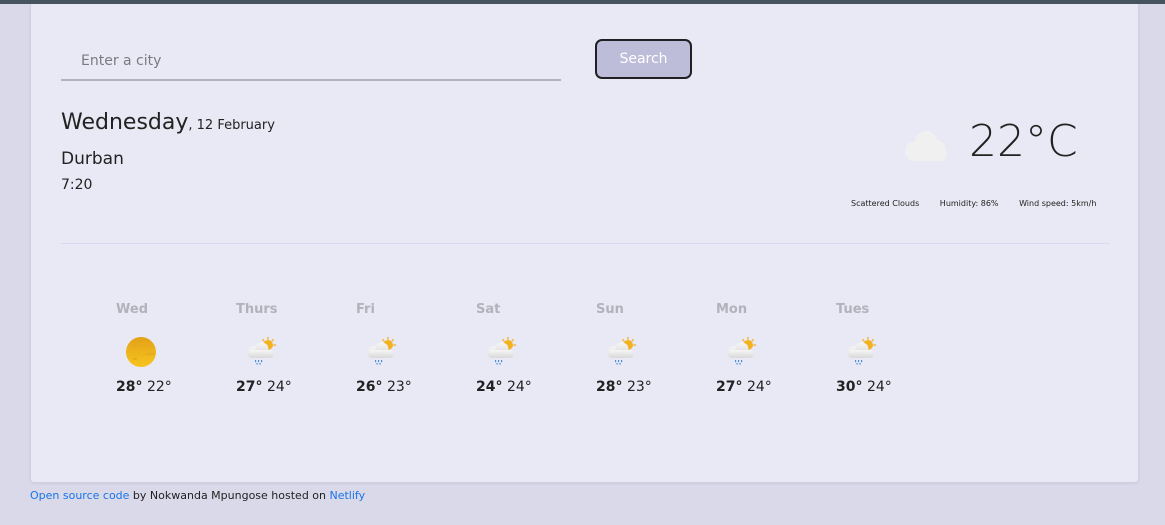 Image resolution: width=1165 pixels, height=525 pixels. I want to click on forecast-day: Thurs 27° 24°, so click(286, 348).